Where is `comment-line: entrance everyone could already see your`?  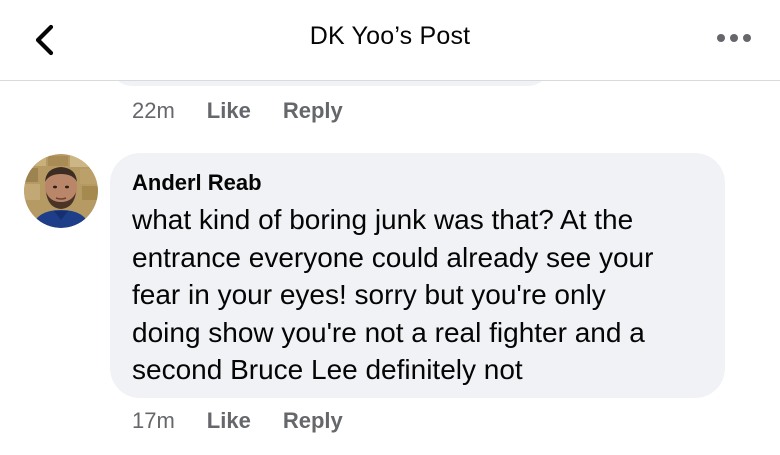
comment-line: entrance everyone could already see your is located at coordinates (393, 257).